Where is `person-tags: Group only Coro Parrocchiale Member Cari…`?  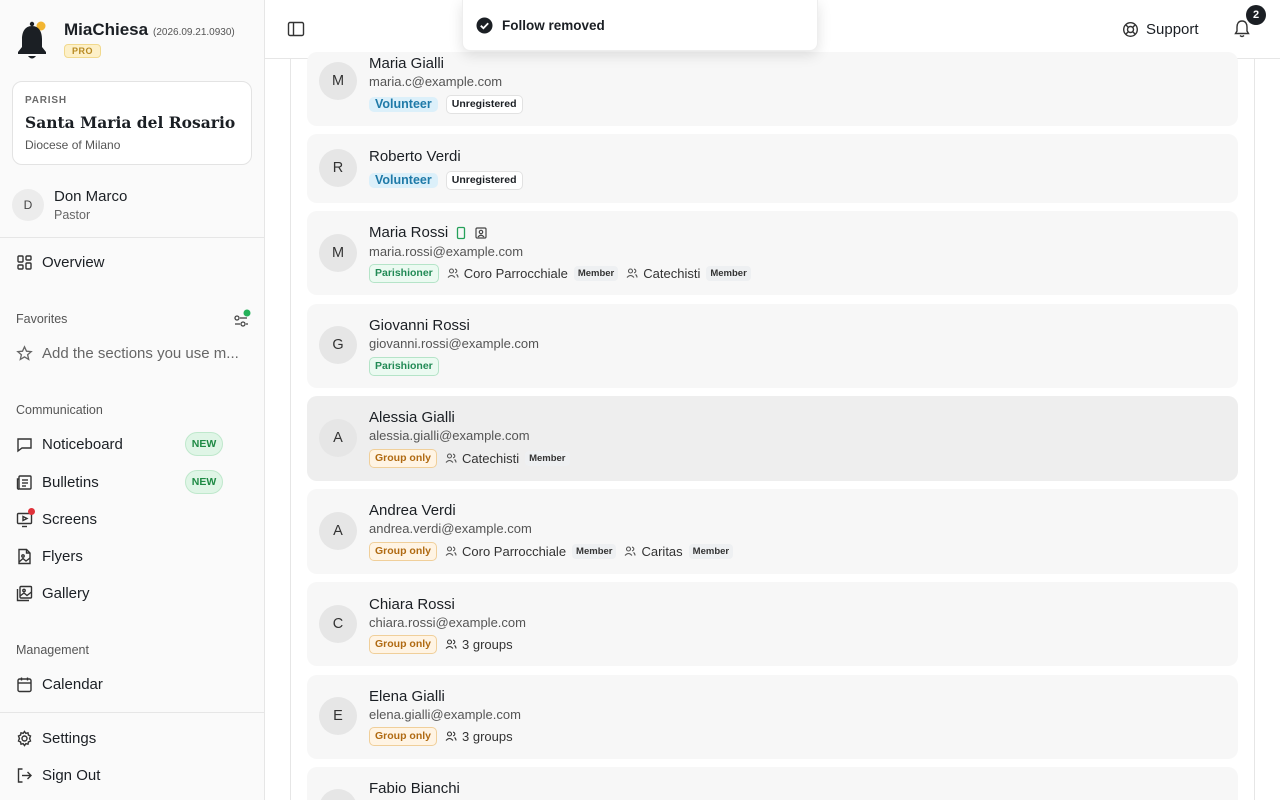 person-tags: Group only Coro Parrocchiale Member Cari… is located at coordinates (551, 551).